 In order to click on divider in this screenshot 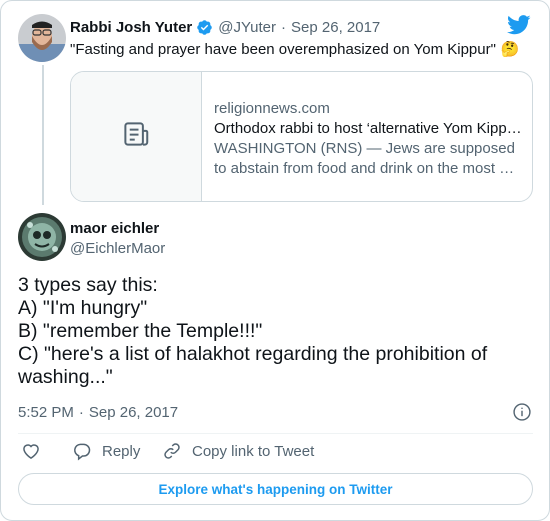, I will do `click(275, 433)`.